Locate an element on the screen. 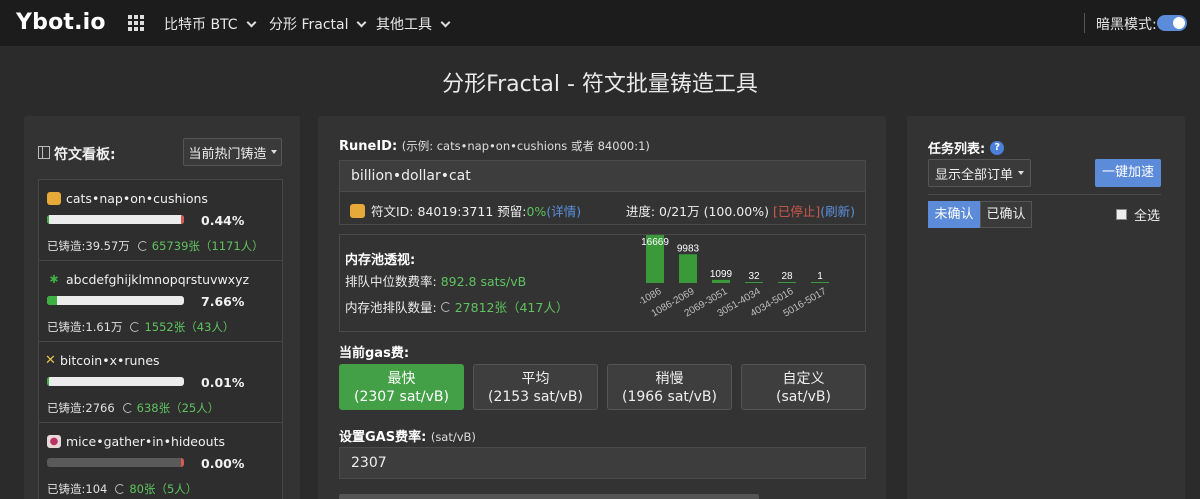  mint-count: 1552张（43人） is located at coordinates (189, 327).